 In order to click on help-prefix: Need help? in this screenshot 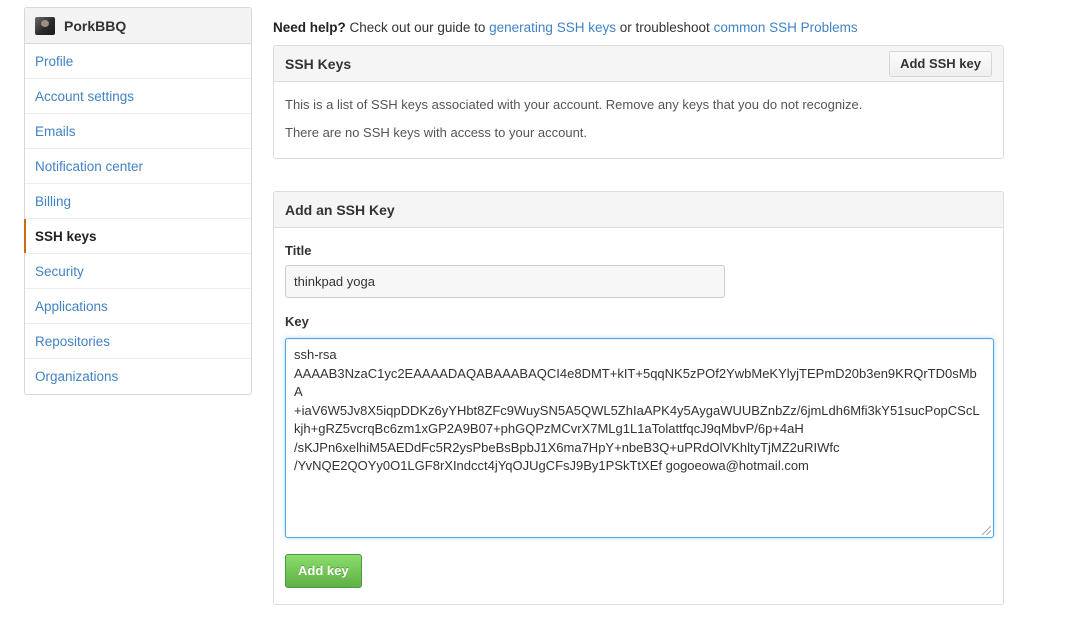, I will do `click(309, 27)`.